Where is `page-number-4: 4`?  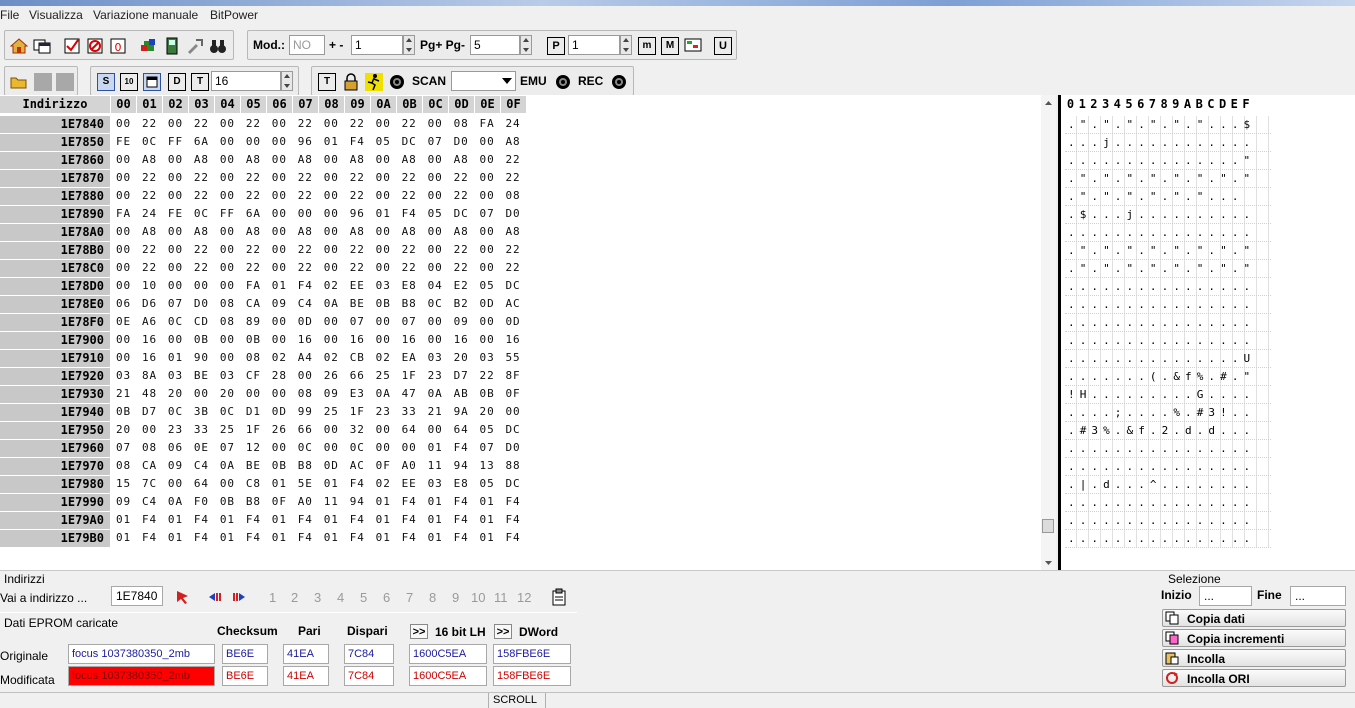
page-number-4: 4 is located at coordinates (340, 597).